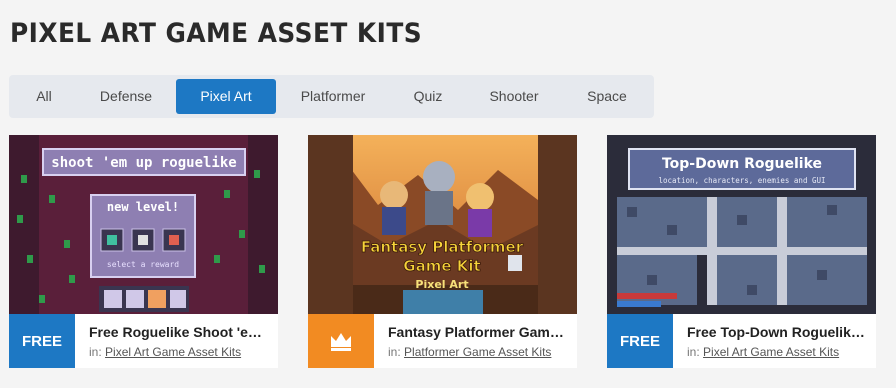 The height and width of the screenshot is (388, 896). Describe the element at coordinates (478, 332) in the screenshot. I see `card-title: Fantasy Platformer Game Kit Pixel Art` at that location.